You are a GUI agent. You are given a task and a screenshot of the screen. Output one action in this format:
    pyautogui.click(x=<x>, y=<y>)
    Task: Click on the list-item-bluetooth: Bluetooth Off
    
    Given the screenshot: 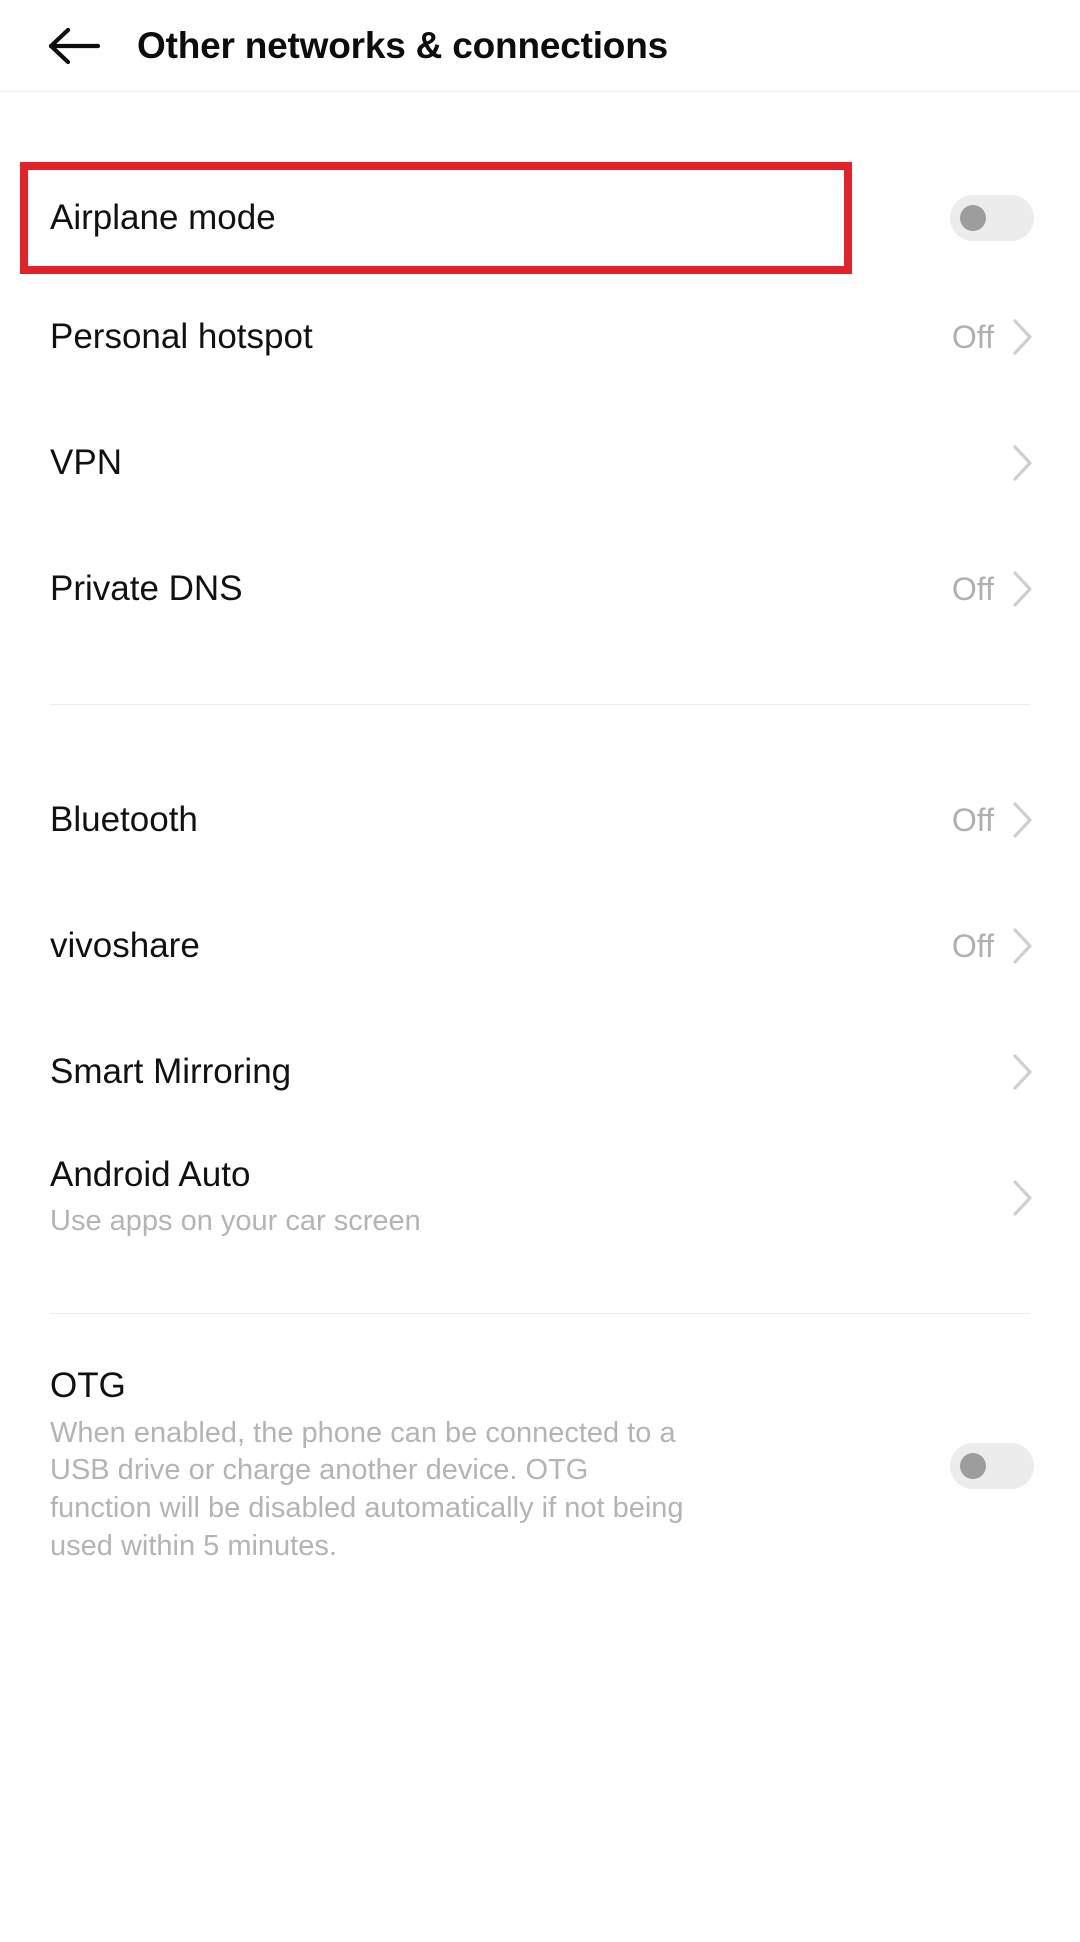 What is the action you would take?
    pyautogui.click(x=540, y=820)
    